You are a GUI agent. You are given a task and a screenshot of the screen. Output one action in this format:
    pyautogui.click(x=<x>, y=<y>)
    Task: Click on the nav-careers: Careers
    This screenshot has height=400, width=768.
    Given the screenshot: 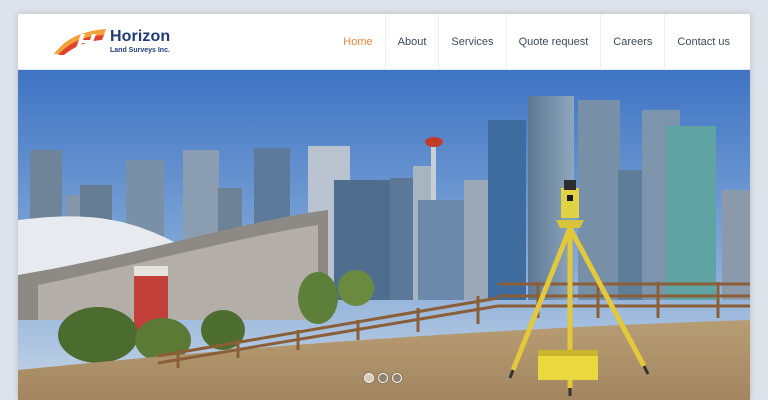 What is the action you would take?
    pyautogui.click(x=632, y=41)
    